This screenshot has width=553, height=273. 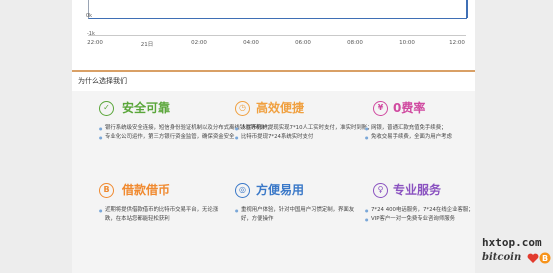 I want to click on watermark-sub: bitcoin, so click(x=502, y=257).